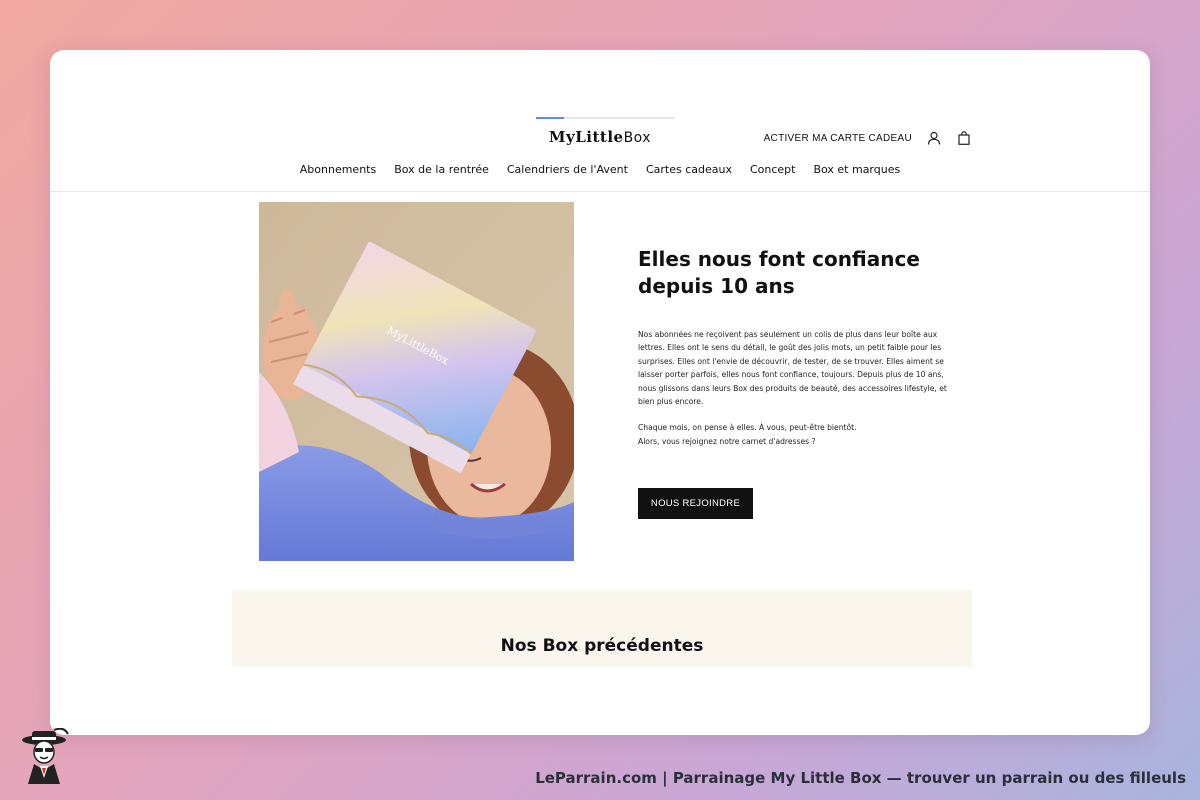 The image size is (1200, 800). Describe the element at coordinates (586, 137) in the screenshot. I see `logo-text-mylittle: MyLittle` at that location.